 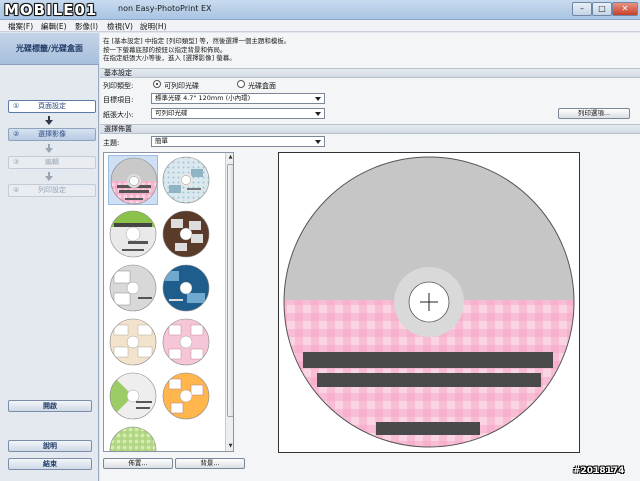 I want to click on menu-view: 檢視(V), so click(x=120, y=26).